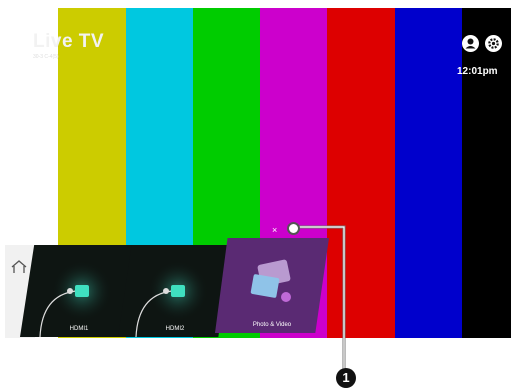 The image size is (511, 390). Describe the element at coordinates (346, 378) in the screenshot. I see `callout-number: 1` at that location.